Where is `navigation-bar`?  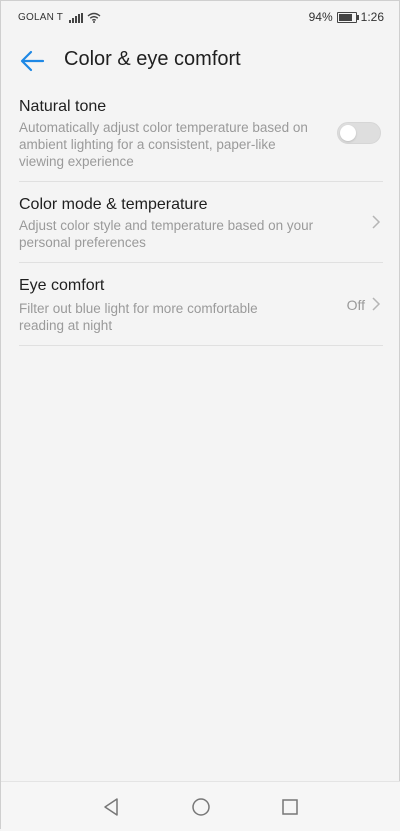 navigation-bar is located at coordinates (200, 806).